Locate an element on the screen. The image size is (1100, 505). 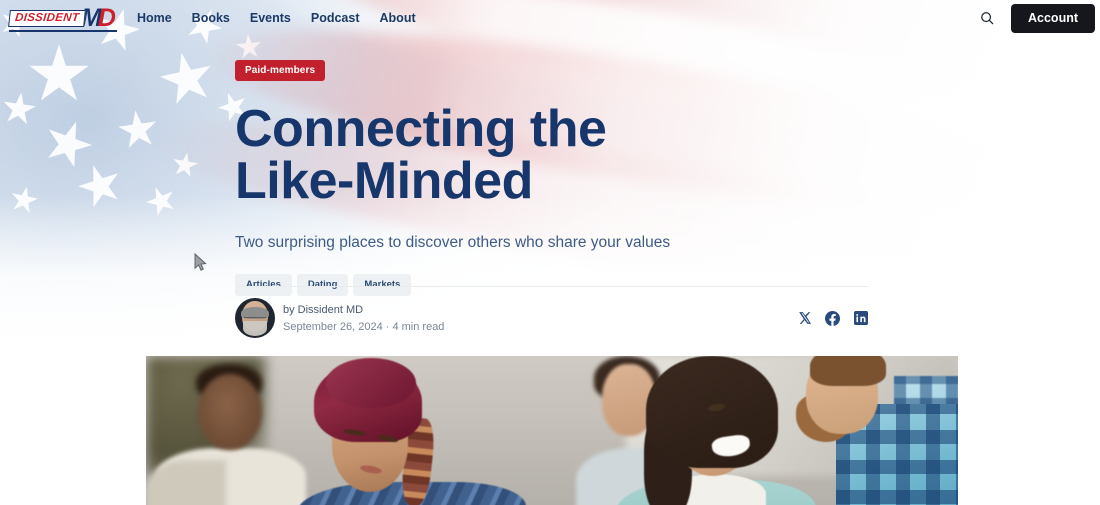
page-title: Connecting the Like-Minded is located at coordinates (421, 155).